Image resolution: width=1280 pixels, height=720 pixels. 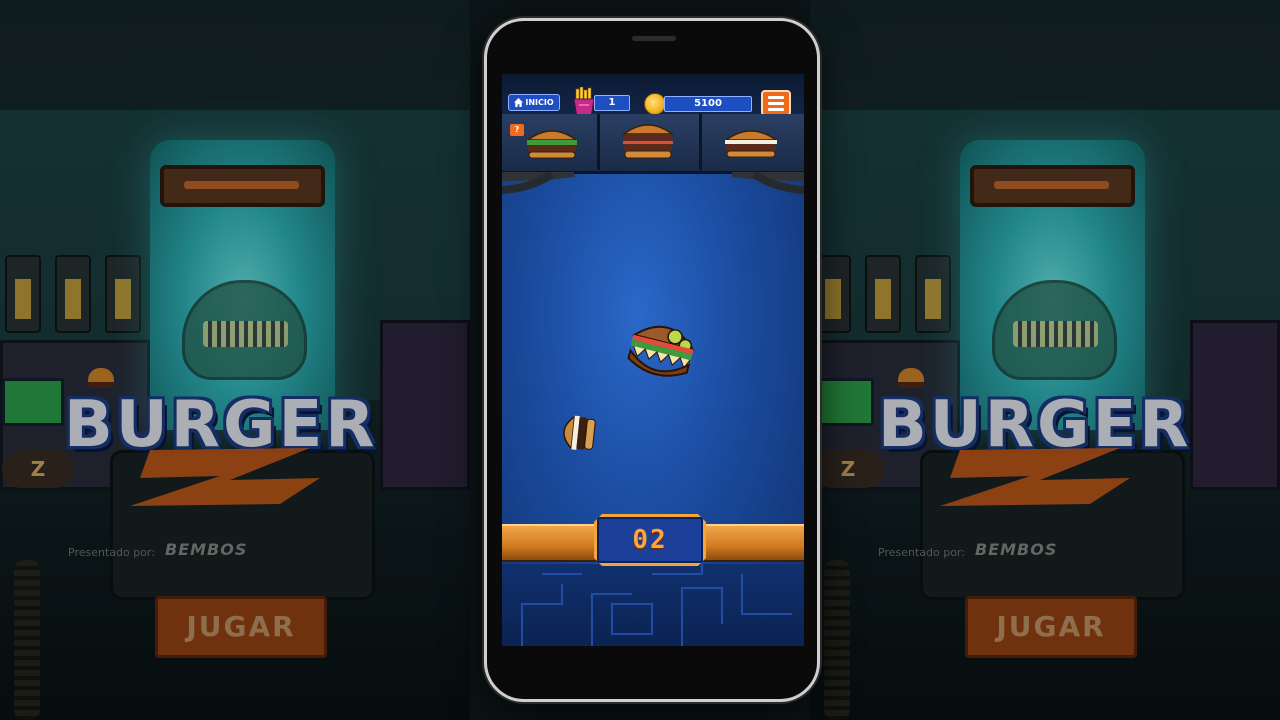 I want to click on double-burger-icon, so click(x=648, y=141).